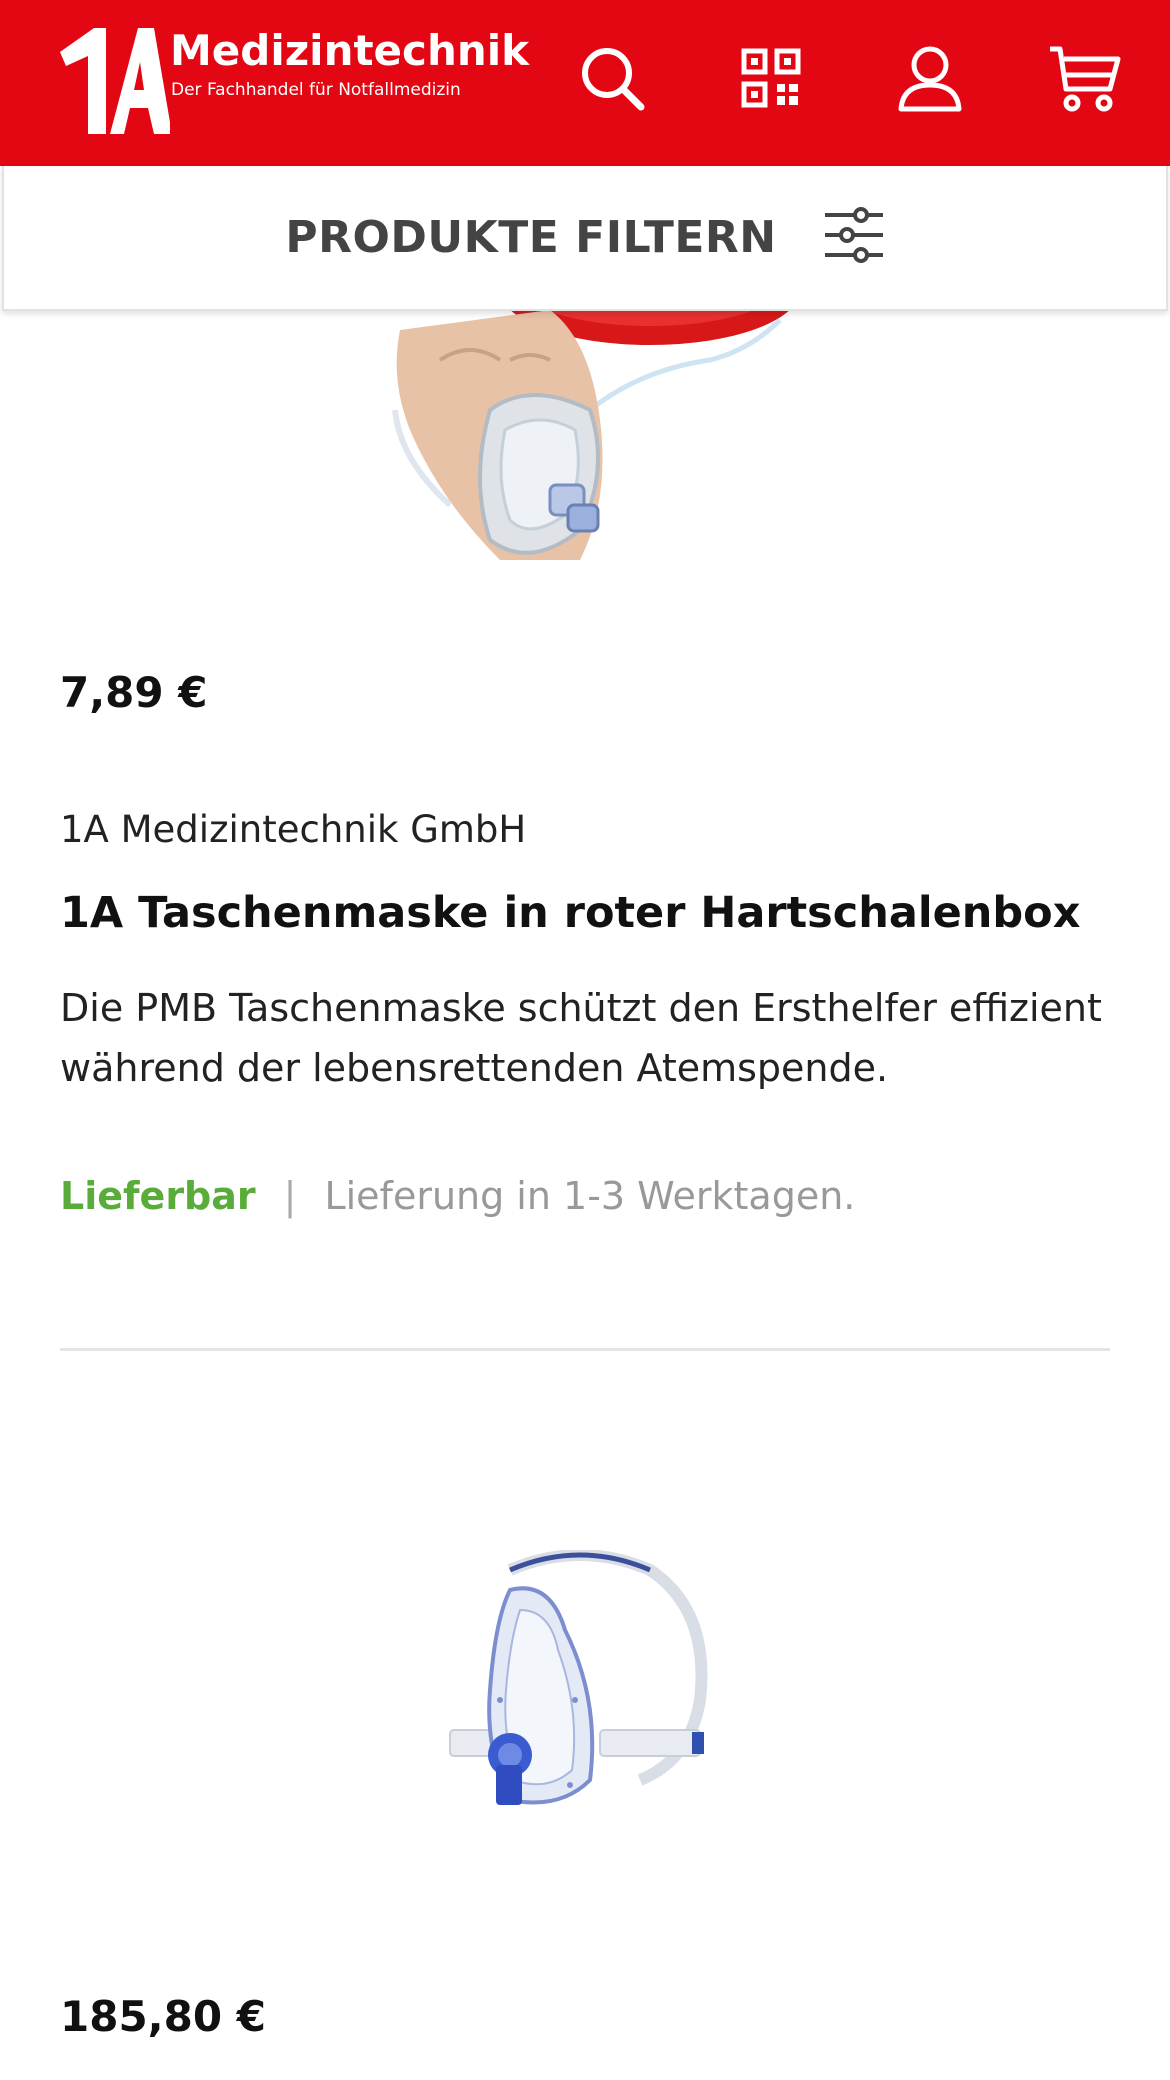 The width and height of the screenshot is (1170, 2080). I want to click on sliders-icon, so click(854, 237).